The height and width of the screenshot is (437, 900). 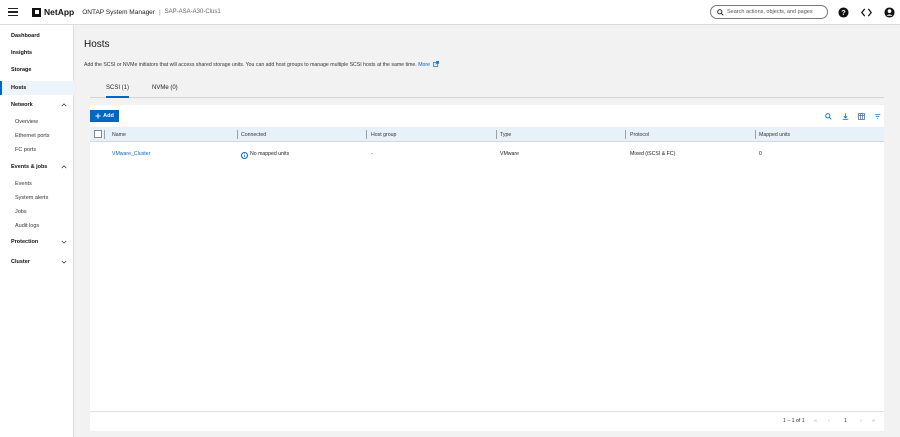 I want to click on sidebar-item-overview: Overview, so click(x=37, y=122).